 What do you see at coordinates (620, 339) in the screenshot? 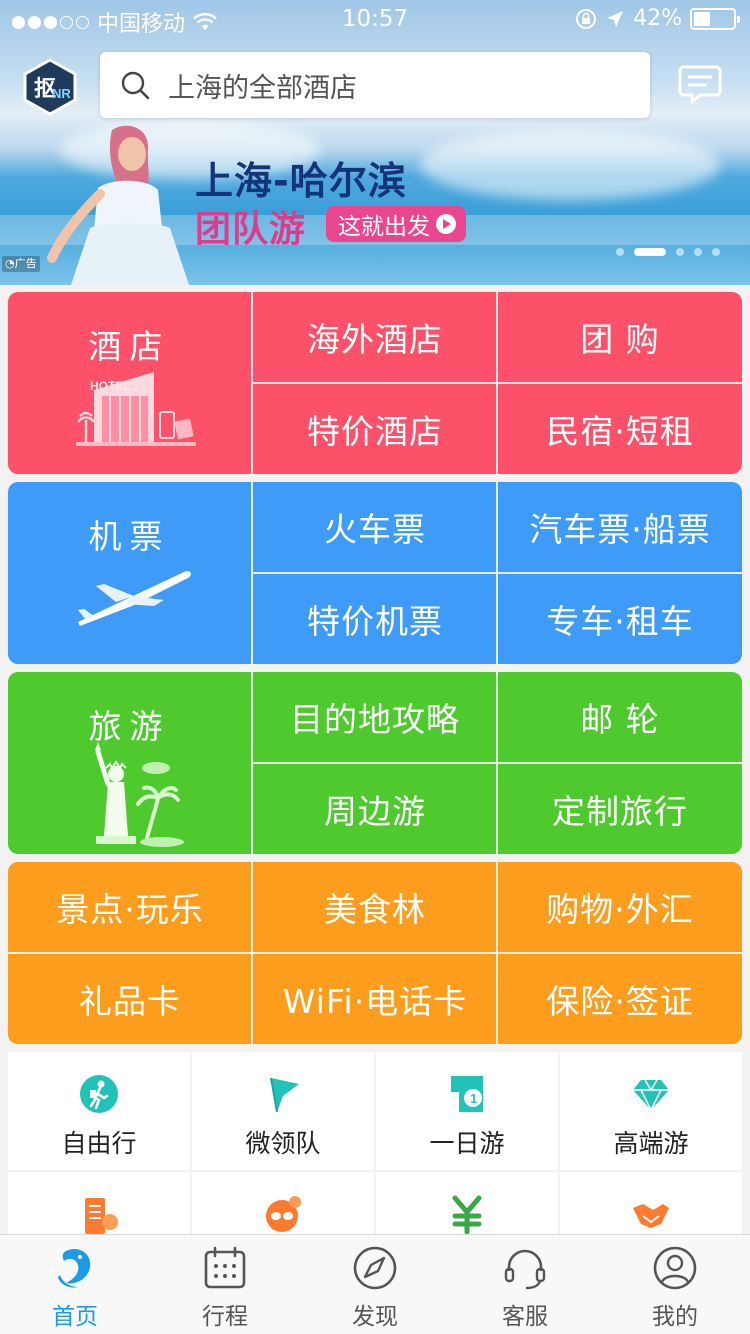
I see `hotel-cell-1-label: 团 购` at bounding box center [620, 339].